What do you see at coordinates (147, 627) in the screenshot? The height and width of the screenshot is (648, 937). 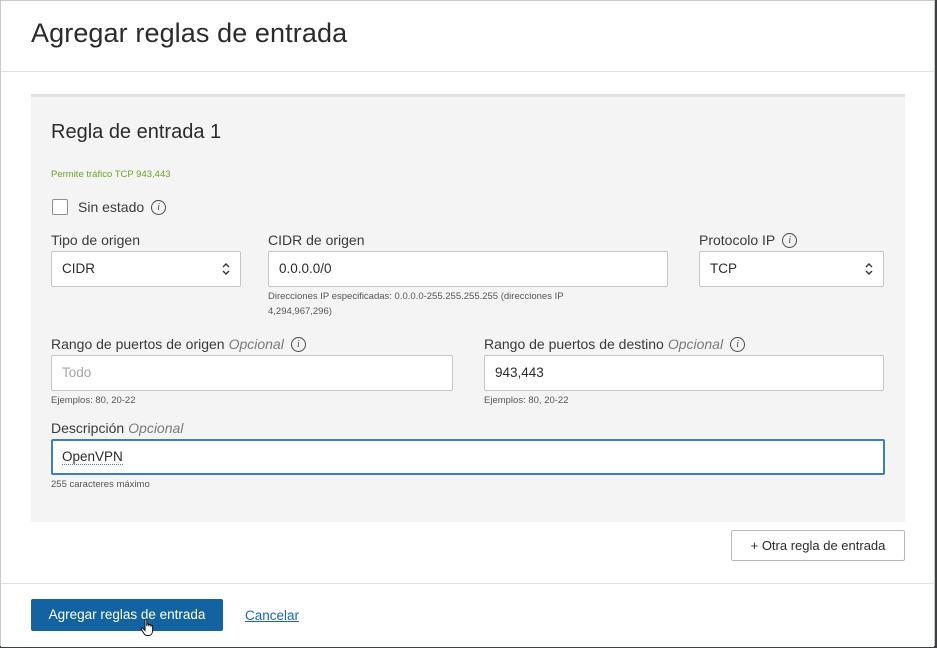 I see `hand-pointer-icon` at bounding box center [147, 627].